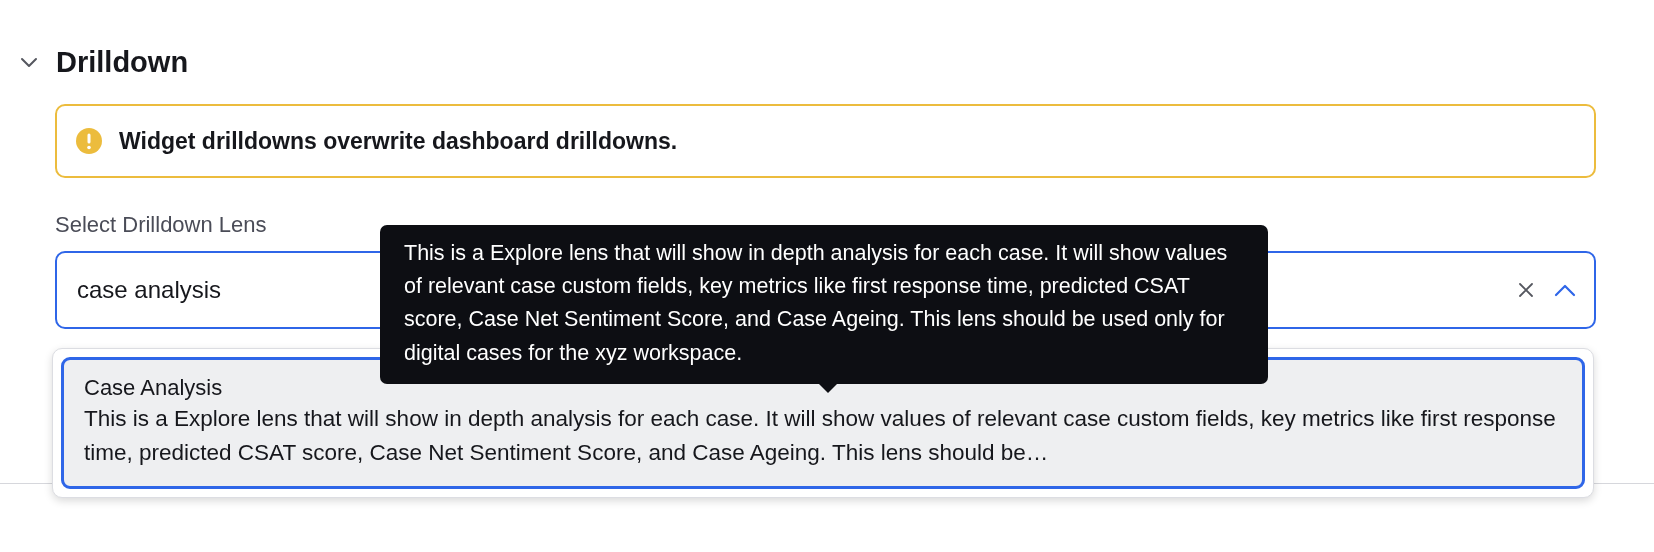 The height and width of the screenshot is (552, 1654). Describe the element at coordinates (122, 62) in the screenshot. I see `section-title: Drilldown` at that location.